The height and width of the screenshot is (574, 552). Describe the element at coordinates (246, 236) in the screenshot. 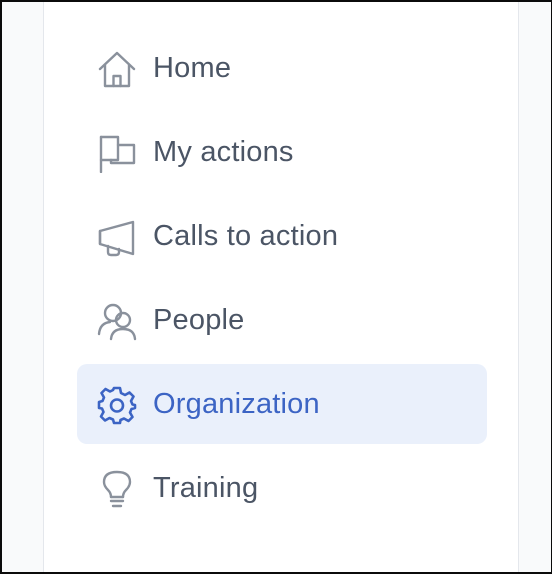

I see `nav-label-calls-to-action: Calls to action` at that location.